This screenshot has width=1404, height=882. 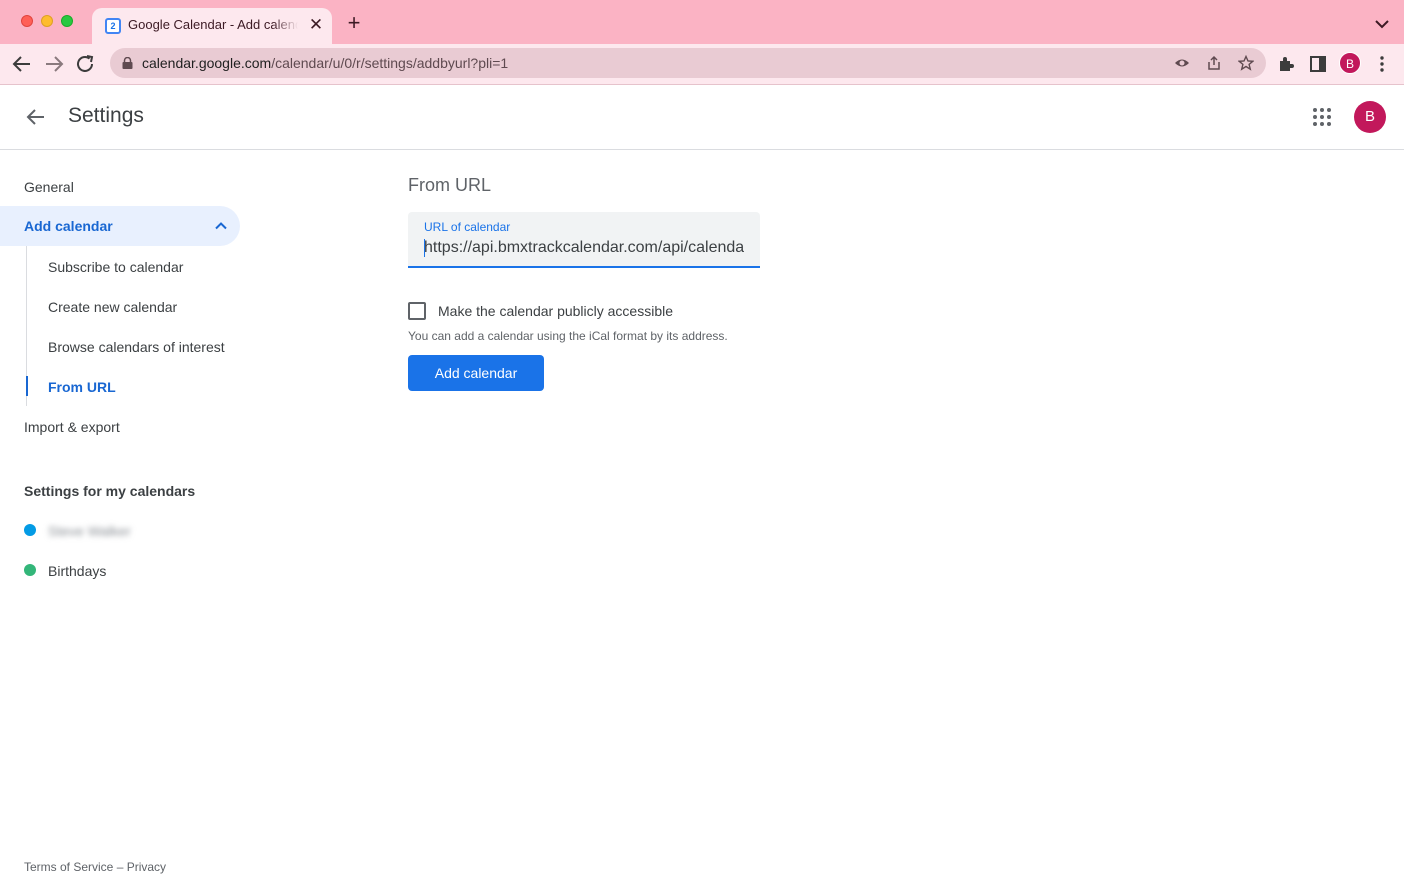 I want to click on my-calendars-section-title: Settings for my calendars, so click(x=110, y=491).